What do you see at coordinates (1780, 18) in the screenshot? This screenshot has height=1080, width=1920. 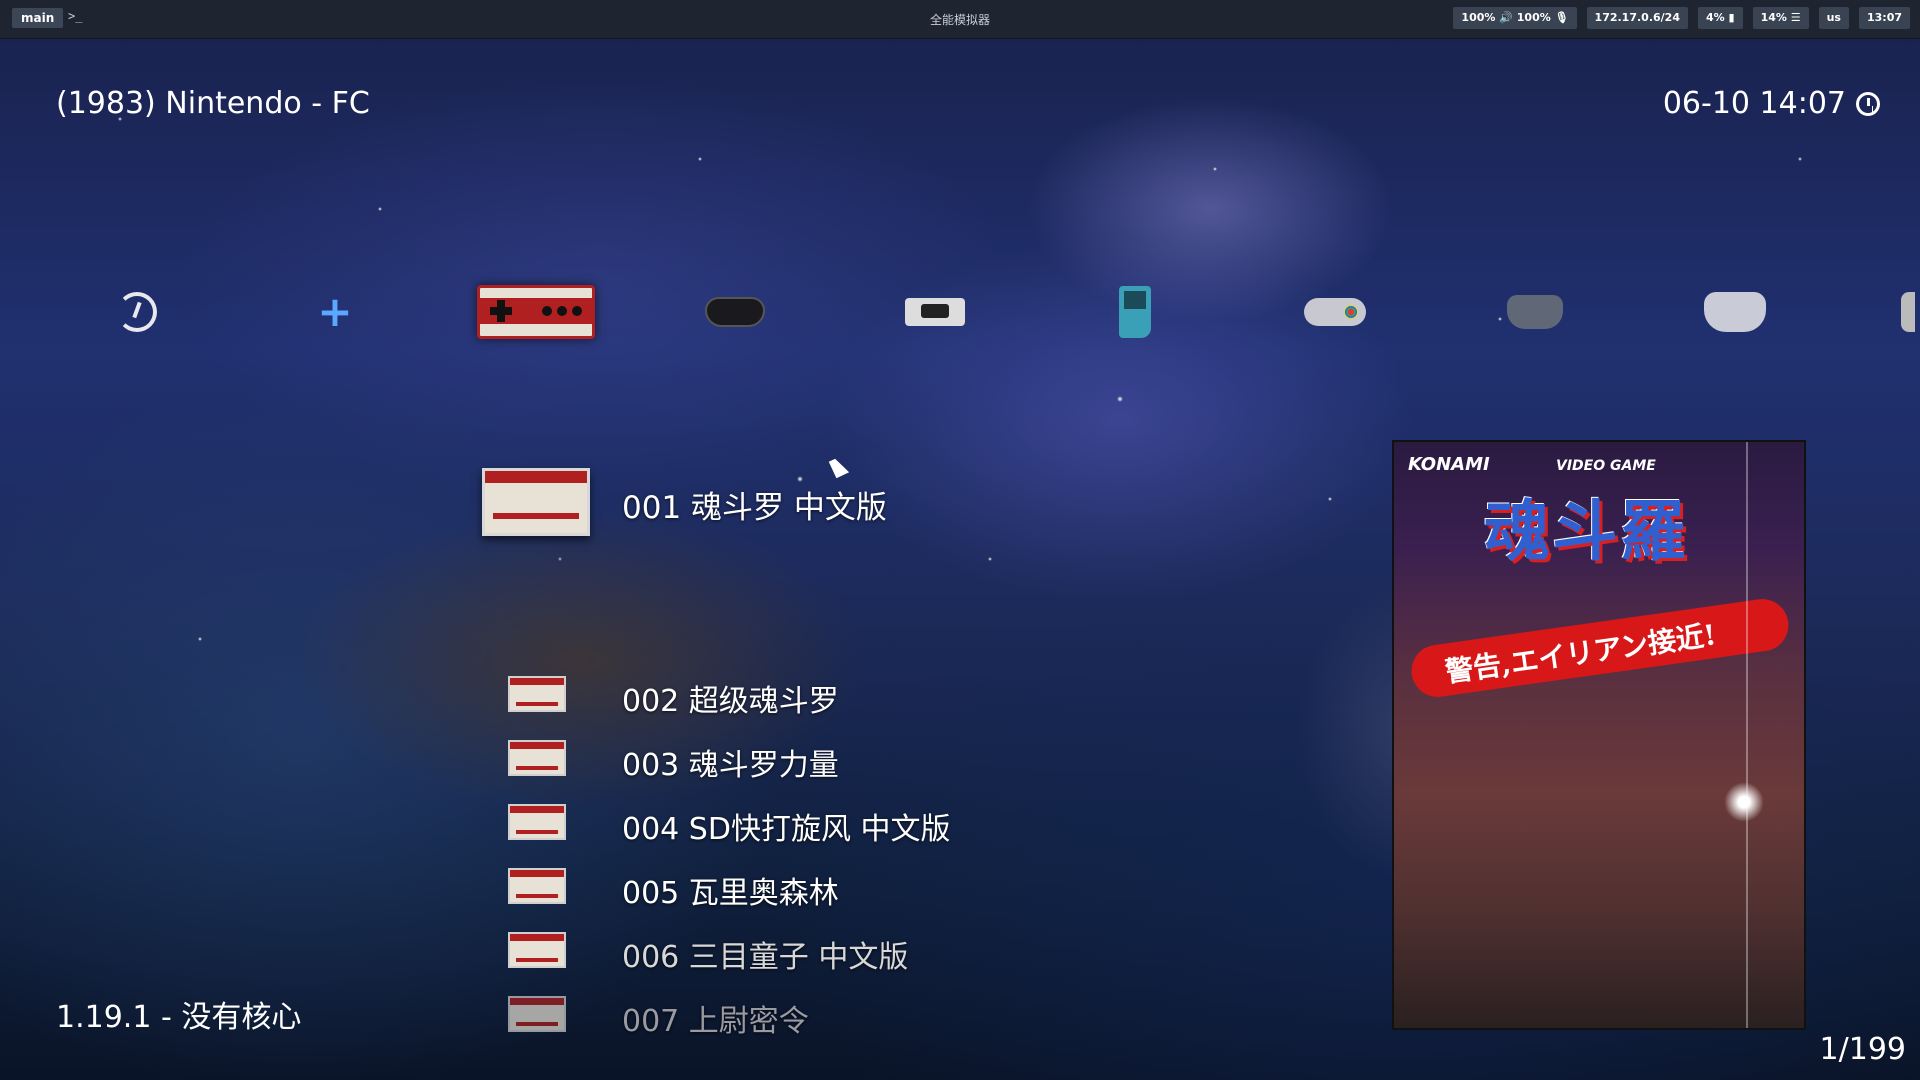 I see `cpu-status: 14% ☰` at bounding box center [1780, 18].